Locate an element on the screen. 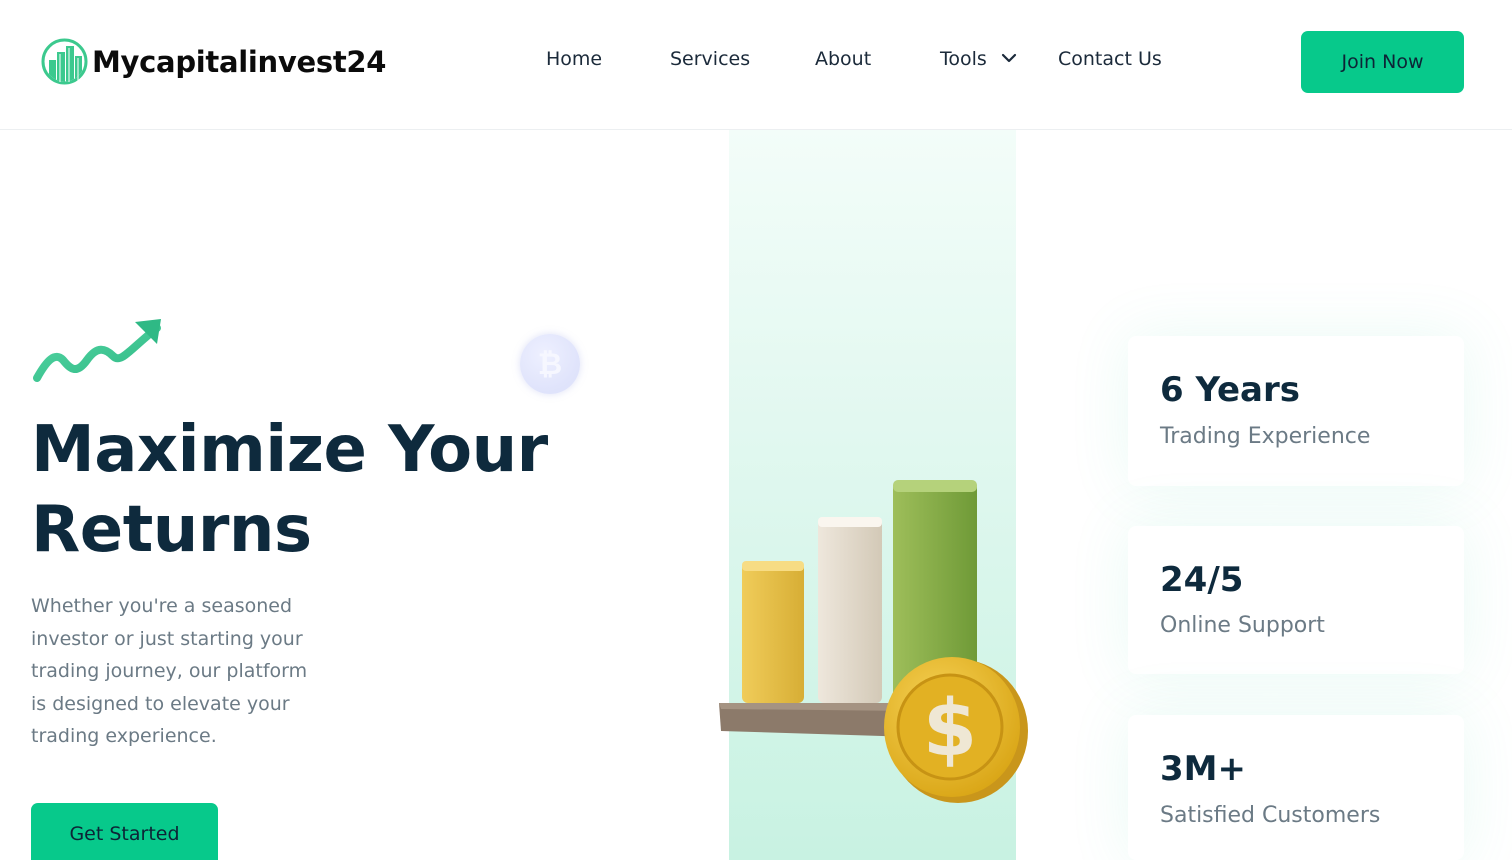  stat-value: 6 Years is located at coordinates (1230, 390).